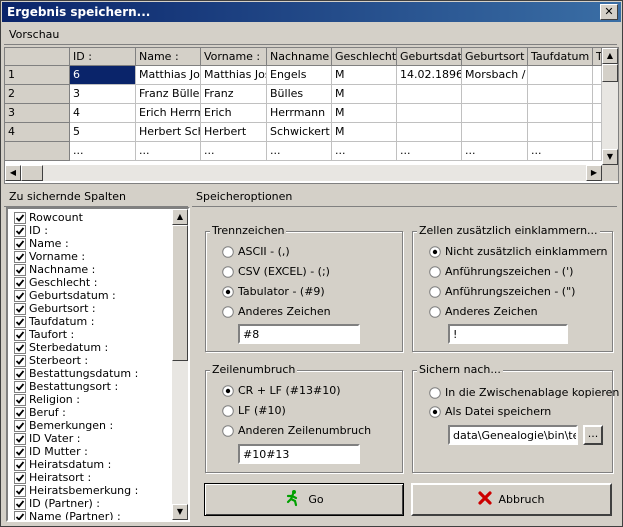  Describe the element at coordinates (299, 334) in the screenshot. I see `separator-custom-input: #8` at that location.